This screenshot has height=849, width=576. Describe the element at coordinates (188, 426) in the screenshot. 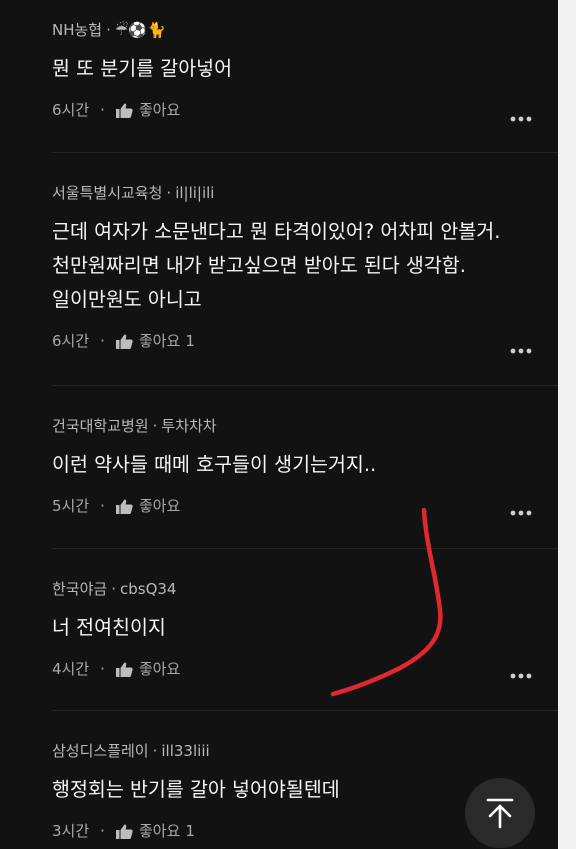

I see `author-nickname: 투차차차` at that location.